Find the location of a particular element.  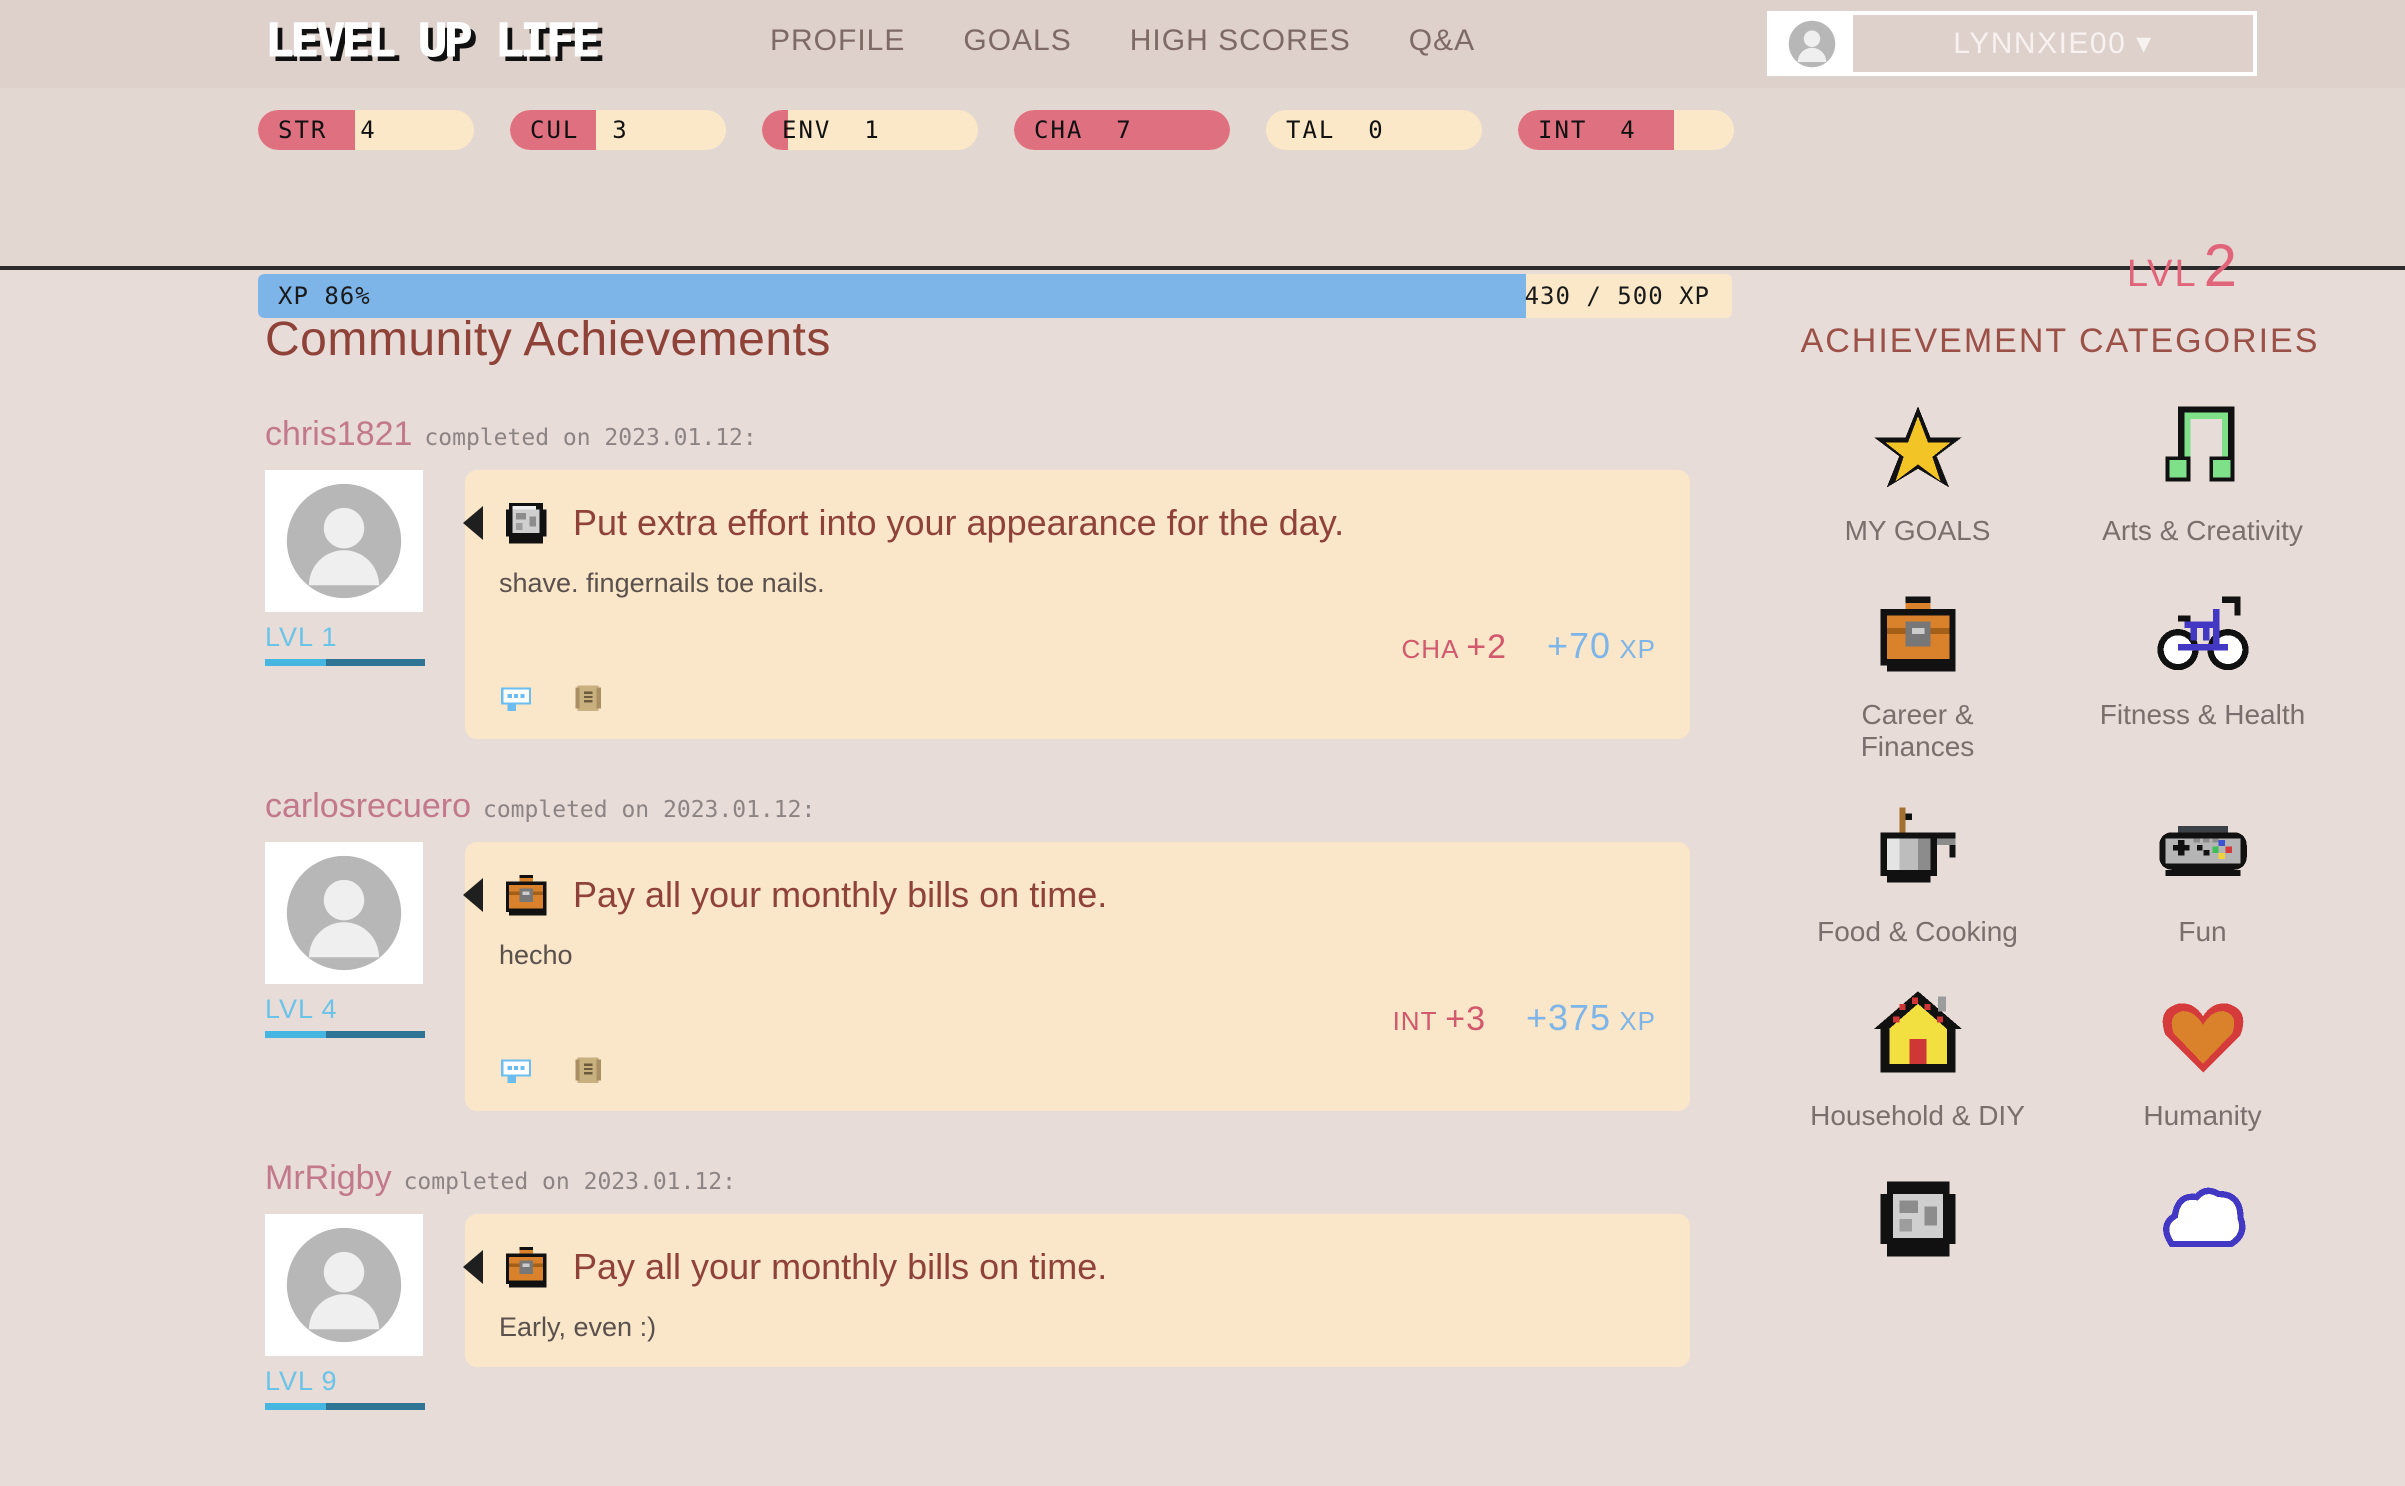

sidebar-item-fitness-health: Fitness & Health is located at coordinates (2202, 671).